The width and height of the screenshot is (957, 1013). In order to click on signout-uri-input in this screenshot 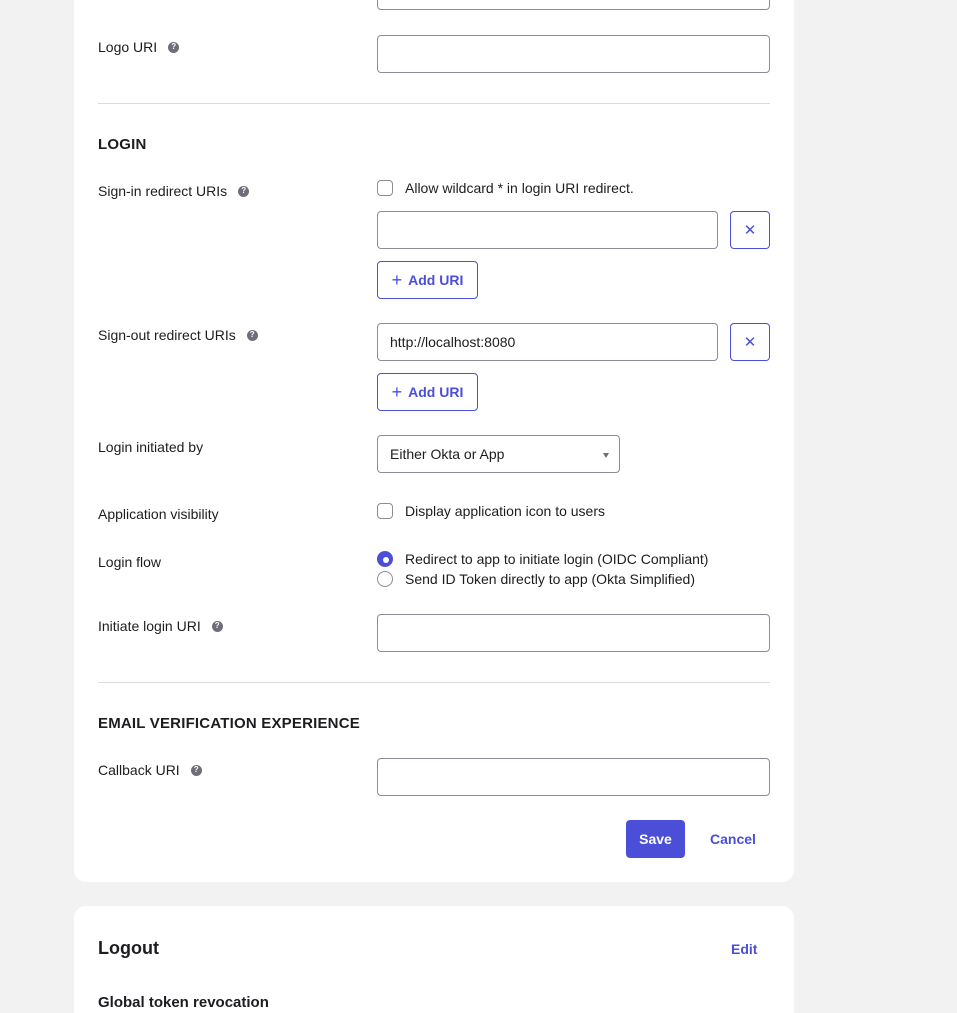, I will do `click(547, 342)`.